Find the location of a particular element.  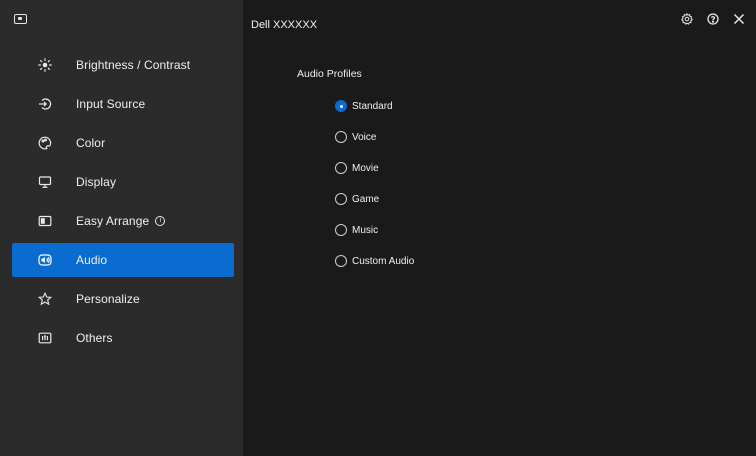

radio-label: Voice is located at coordinates (364, 137).